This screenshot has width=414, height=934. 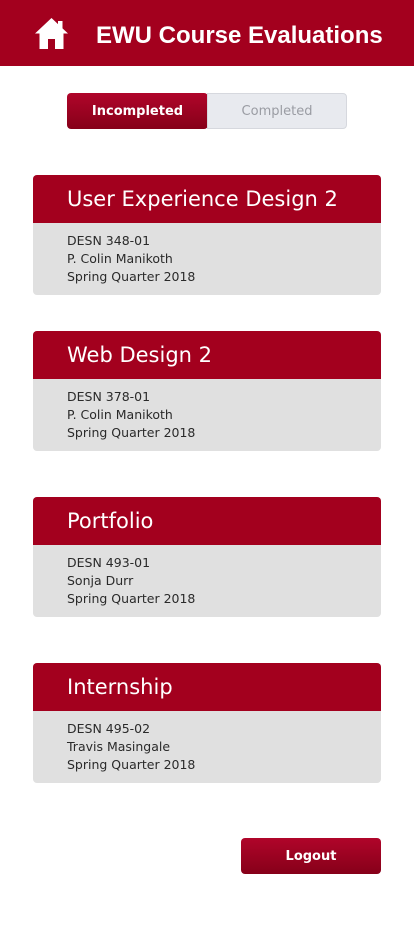 What do you see at coordinates (140, 355) in the screenshot?
I see `course-title: Web Design 2` at bounding box center [140, 355].